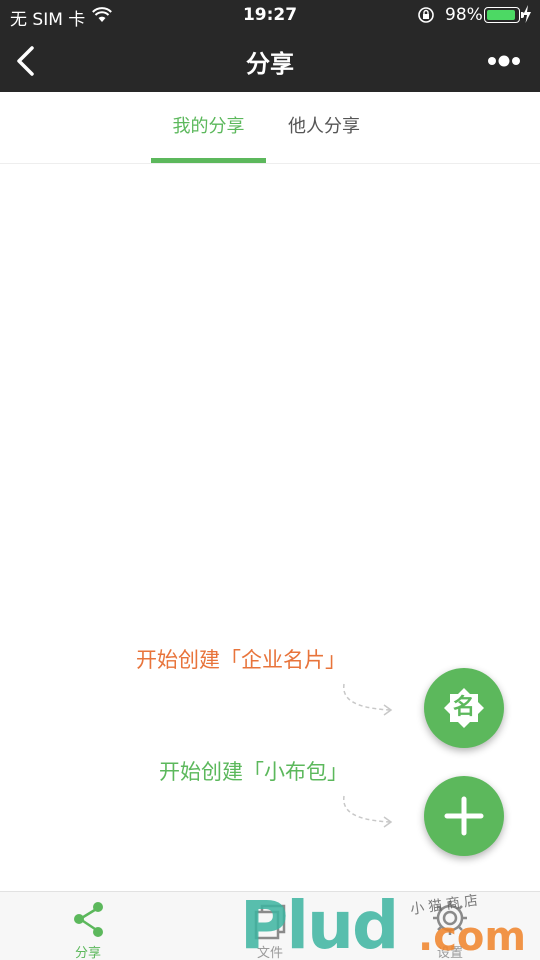 The height and width of the screenshot is (960, 540). Describe the element at coordinates (504, 61) in the screenshot. I see `more-dots-icon` at that location.